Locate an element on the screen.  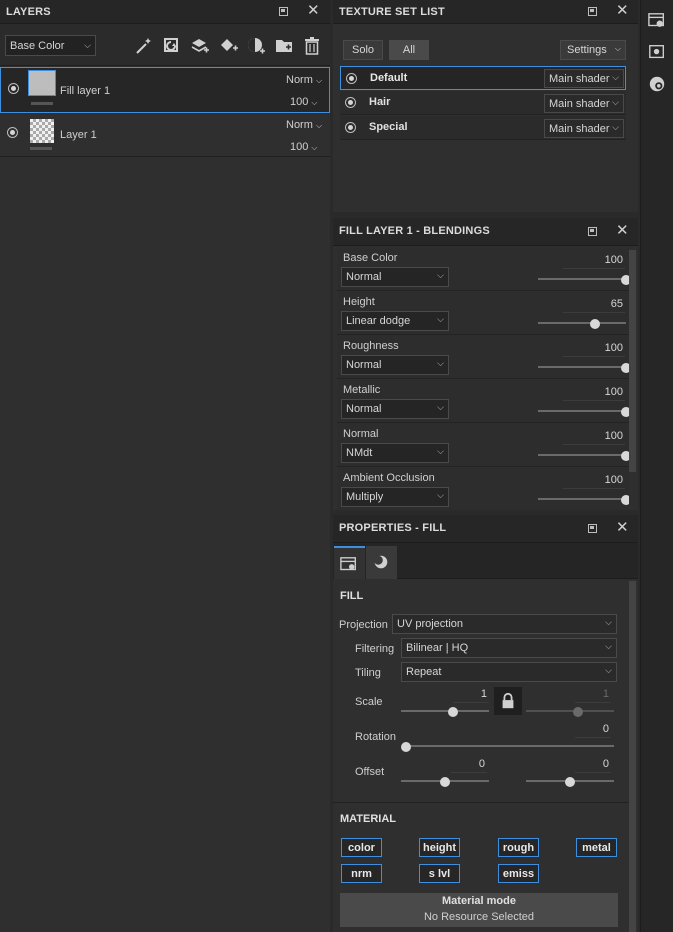
shader-settings-icon is located at coordinates (657, 84).